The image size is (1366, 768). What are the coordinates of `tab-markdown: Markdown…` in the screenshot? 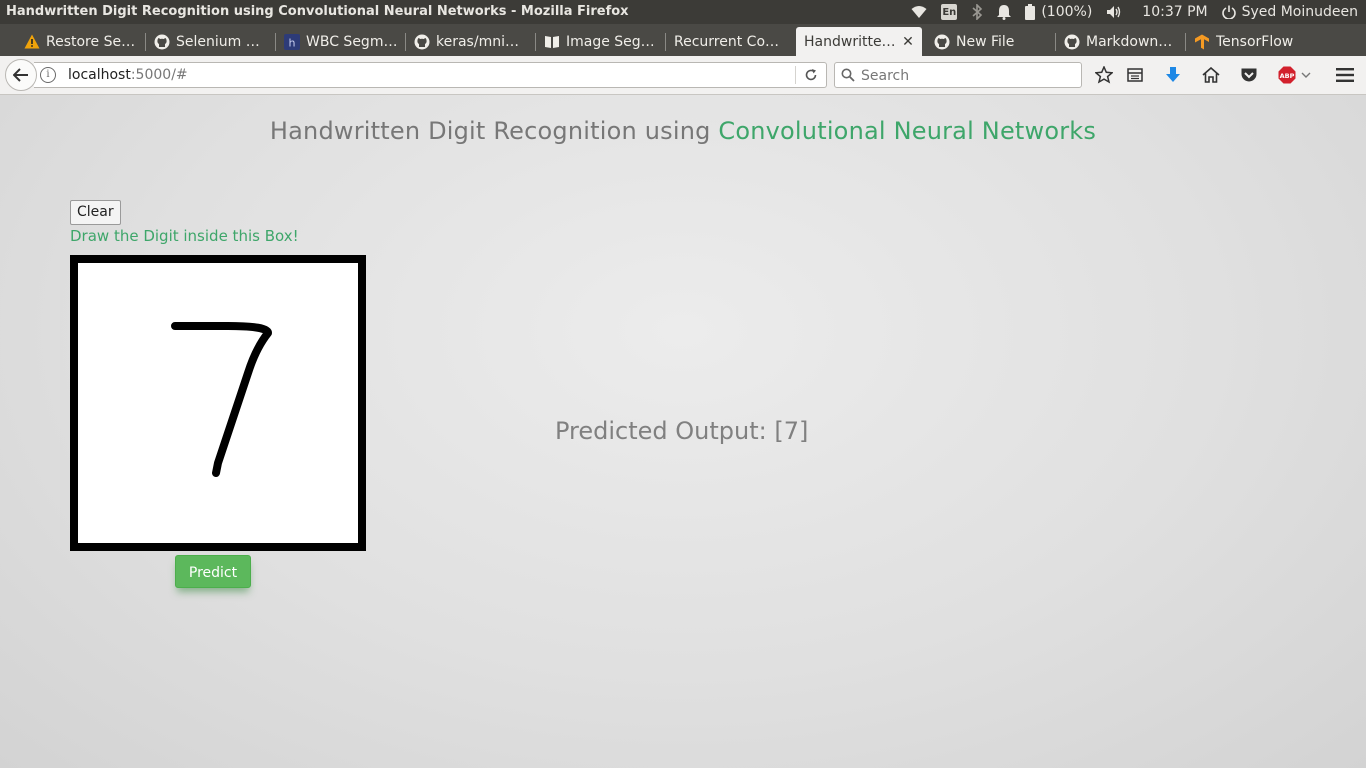 It's located at (1121, 41).